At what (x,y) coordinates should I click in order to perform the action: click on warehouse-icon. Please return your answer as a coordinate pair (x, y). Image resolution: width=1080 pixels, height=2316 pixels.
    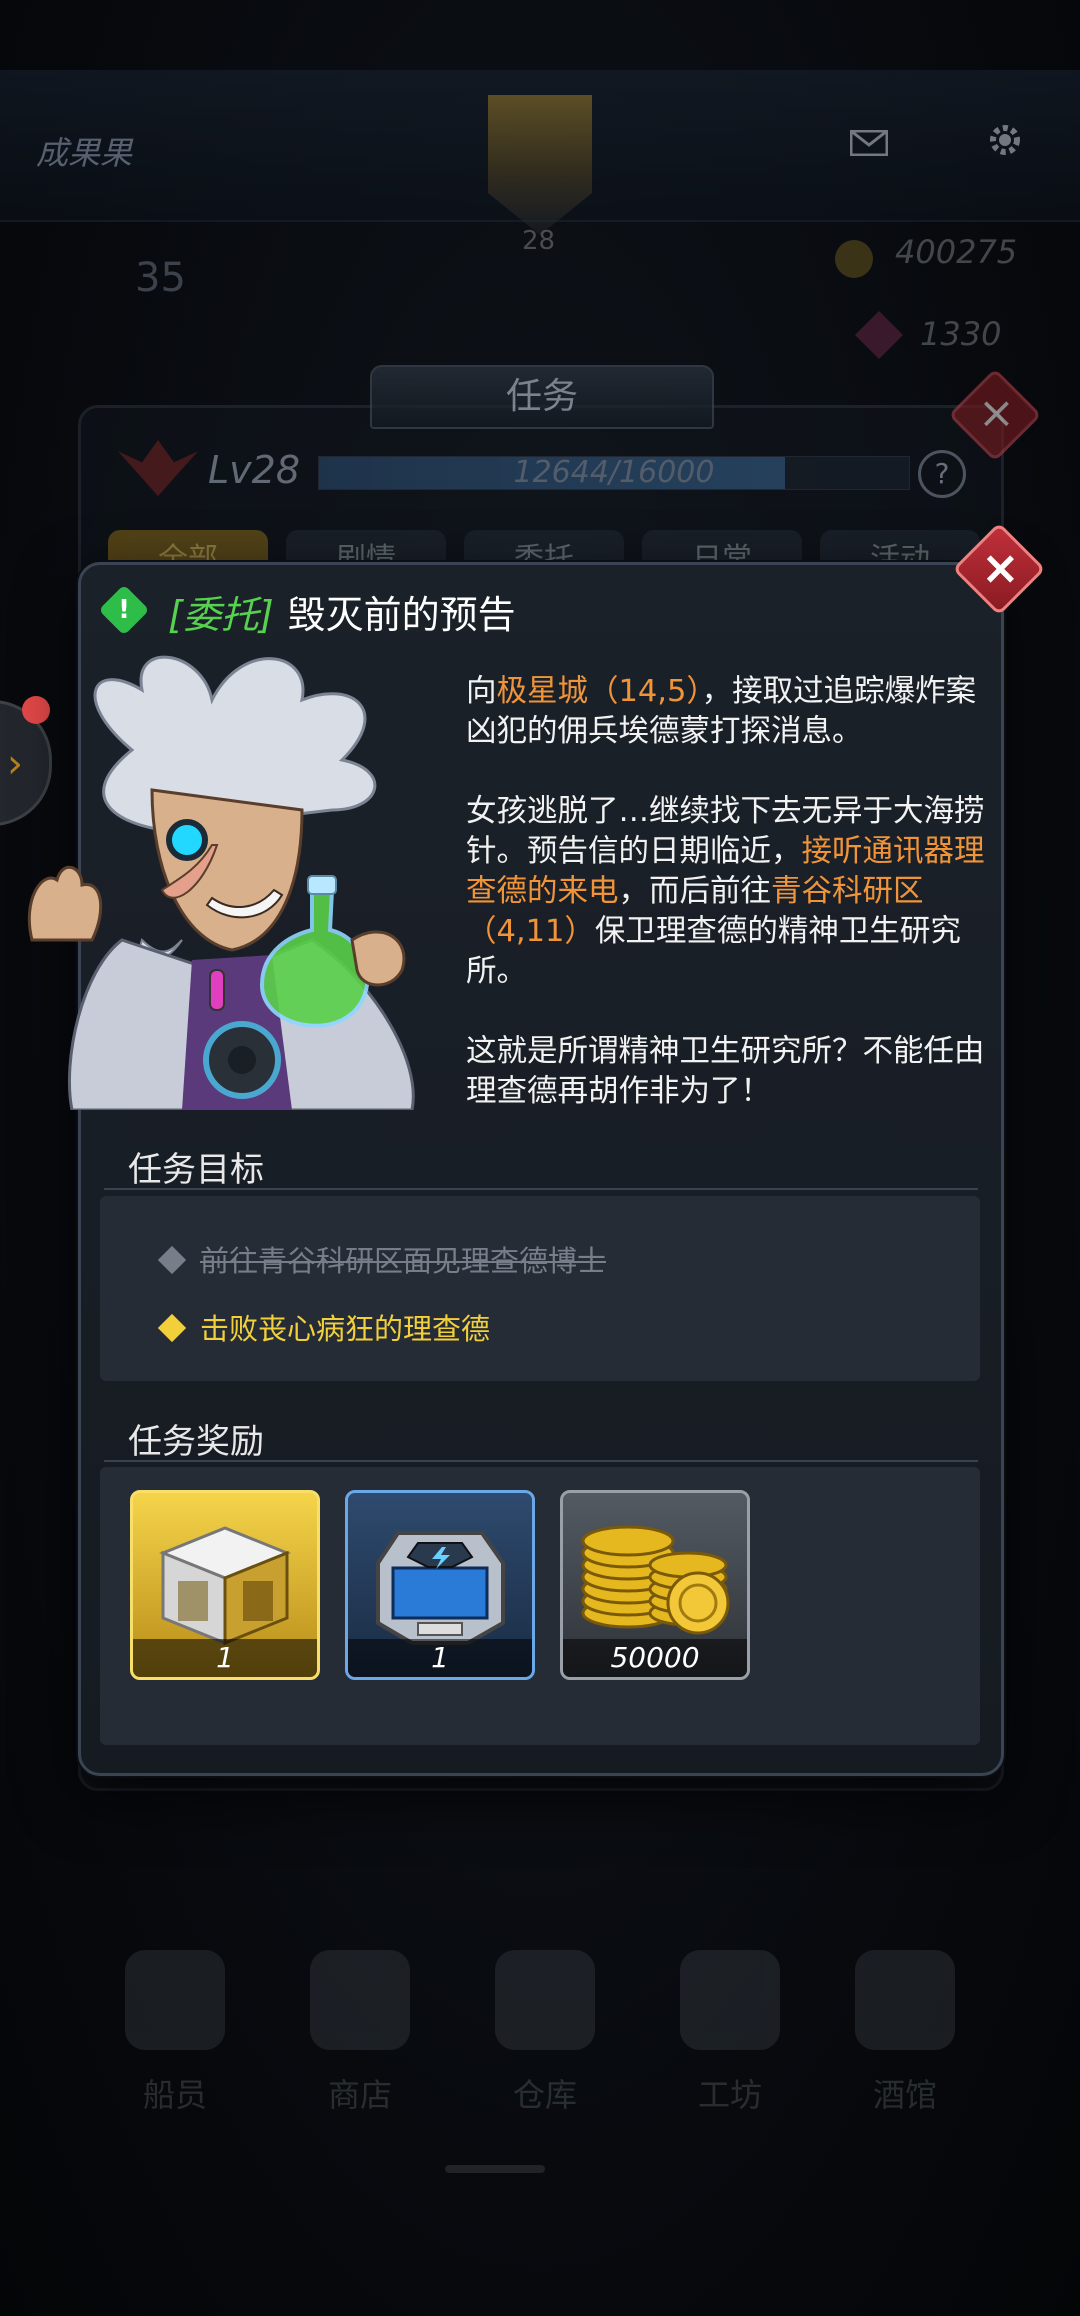
    Looking at the image, I should click on (545, 2000).